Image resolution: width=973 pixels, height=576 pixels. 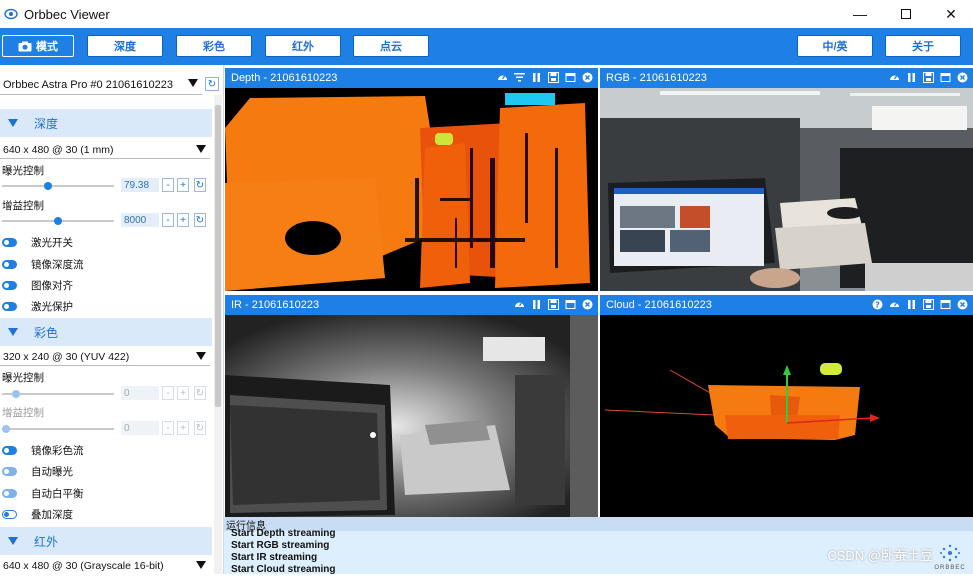 I want to click on tab-ir: 红外, so click(x=303, y=46).